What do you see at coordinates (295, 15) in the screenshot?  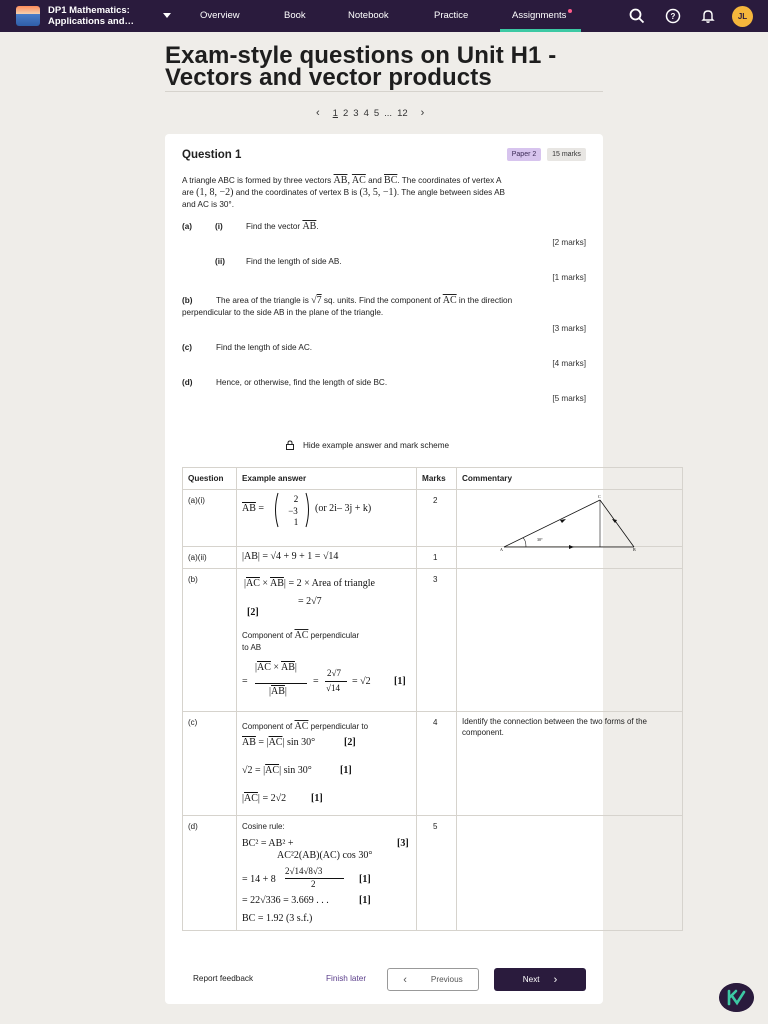 I see `nav-book: Book` at bounding box center [295, 15].